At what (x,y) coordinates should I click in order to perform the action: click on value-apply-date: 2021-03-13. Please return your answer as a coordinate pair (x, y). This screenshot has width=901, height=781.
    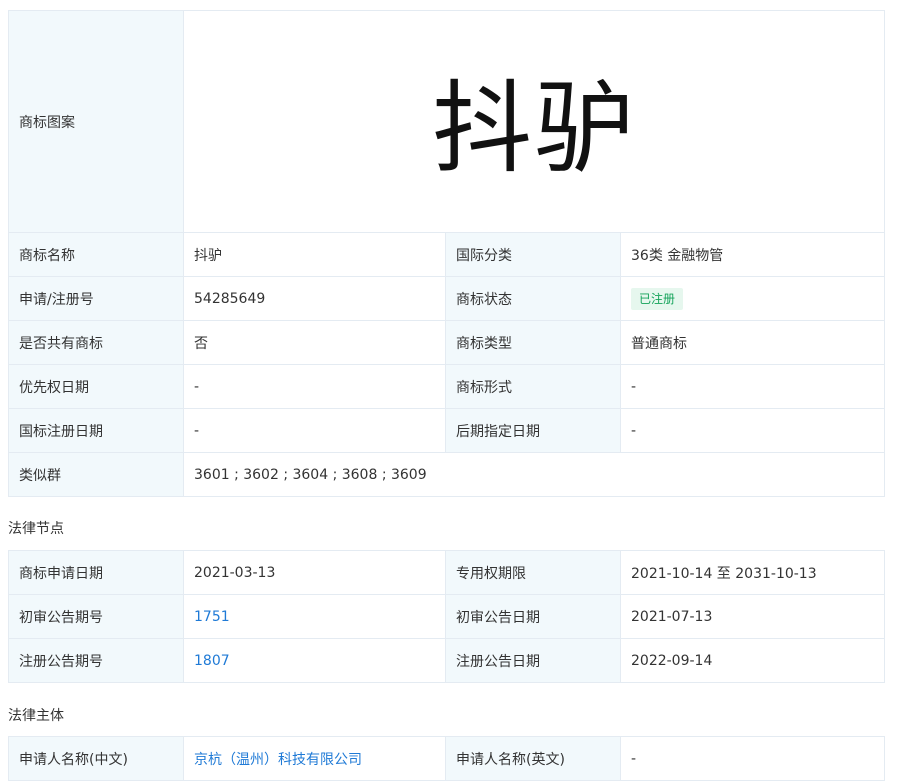
    Looking at the image, I should click on (314, 572).